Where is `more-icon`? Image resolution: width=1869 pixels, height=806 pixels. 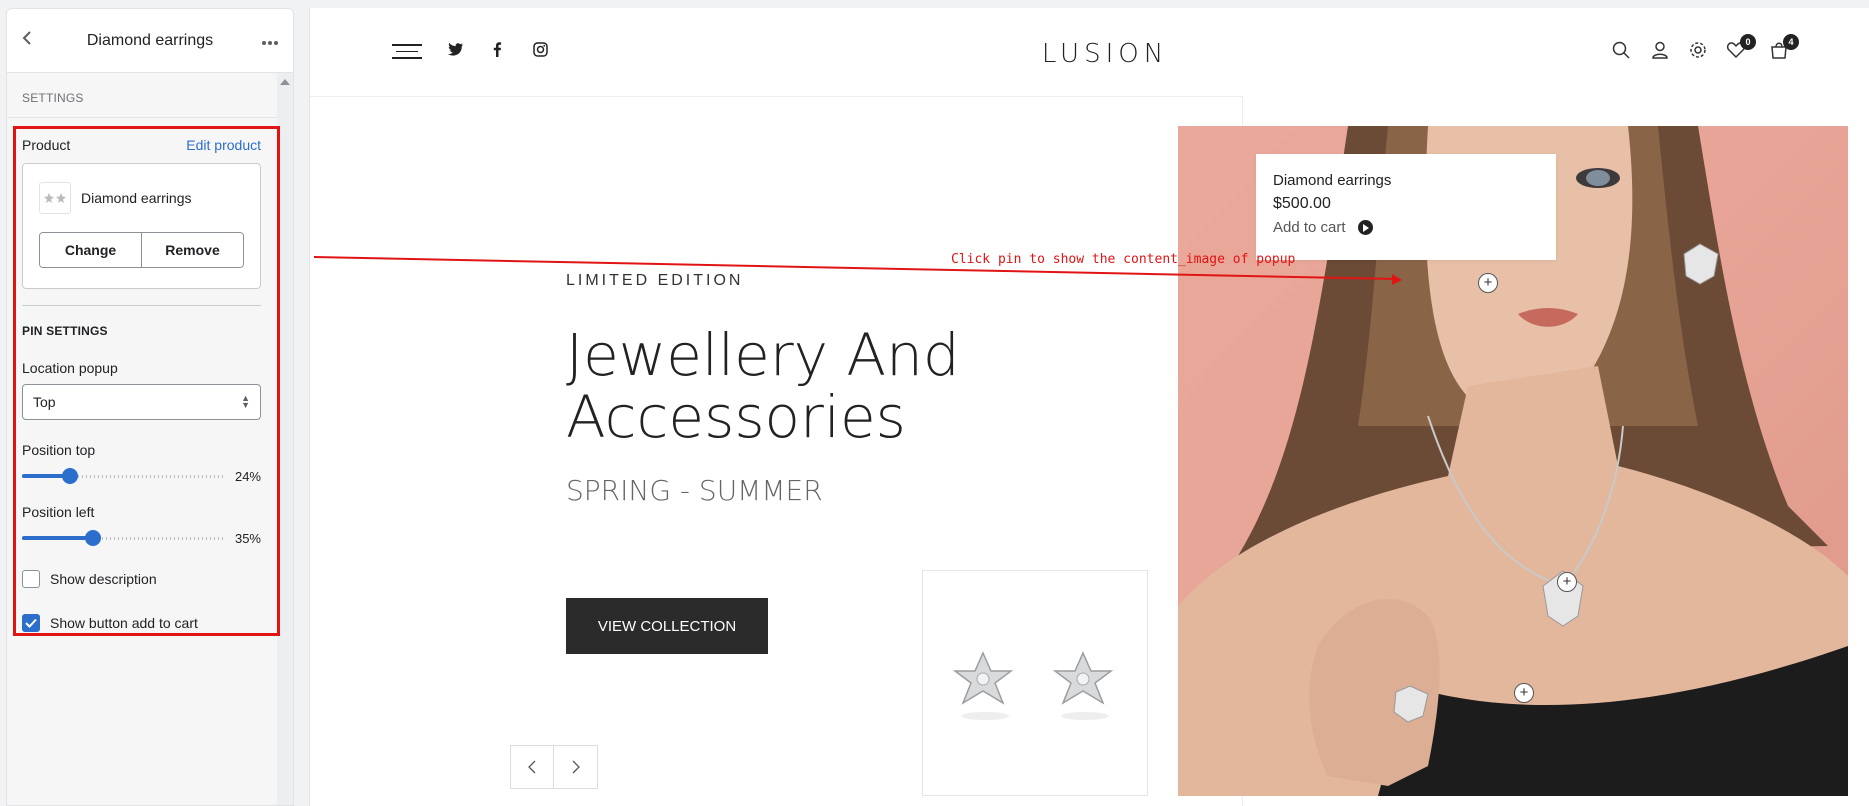
more-icon is located at coordinates (267, 40).